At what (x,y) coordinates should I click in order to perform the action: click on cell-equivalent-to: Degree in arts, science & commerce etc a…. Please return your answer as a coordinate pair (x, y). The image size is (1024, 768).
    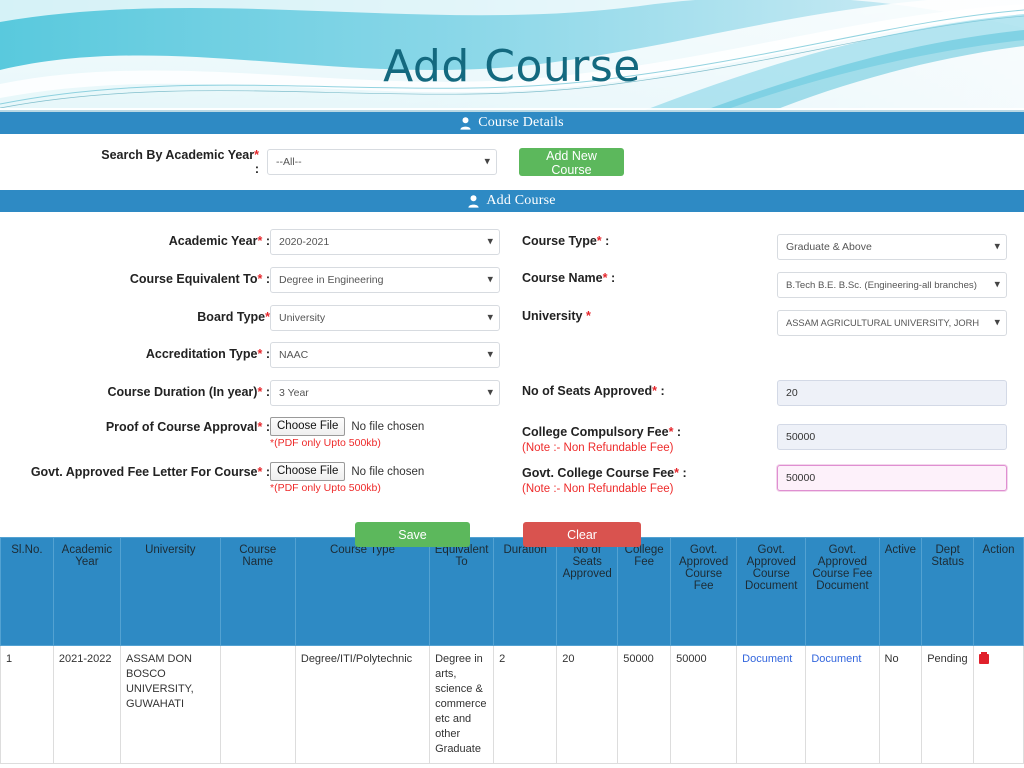
    Looking at the image, I should click on (462, 704).